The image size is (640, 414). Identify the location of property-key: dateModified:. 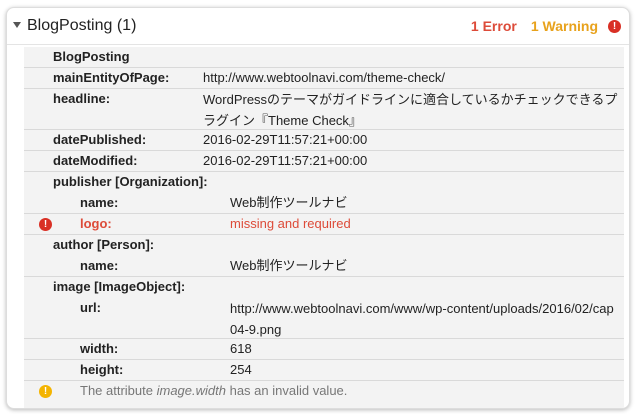
(95, 160).